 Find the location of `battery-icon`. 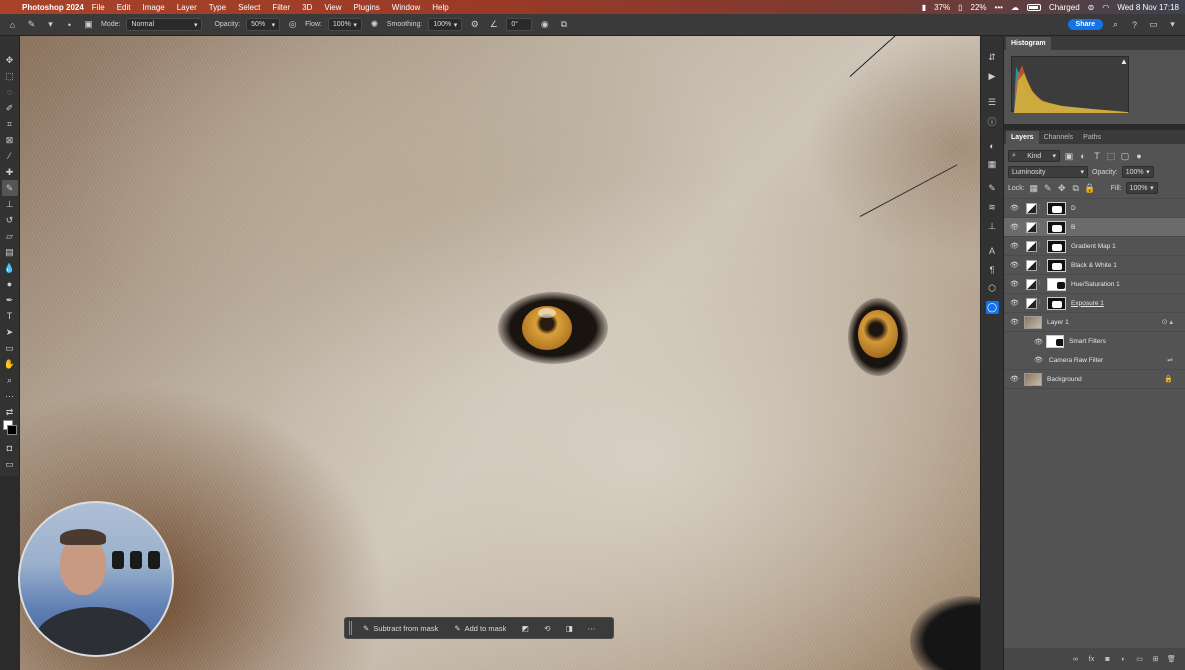

battery-icon is located at coordinates (1033, 7).